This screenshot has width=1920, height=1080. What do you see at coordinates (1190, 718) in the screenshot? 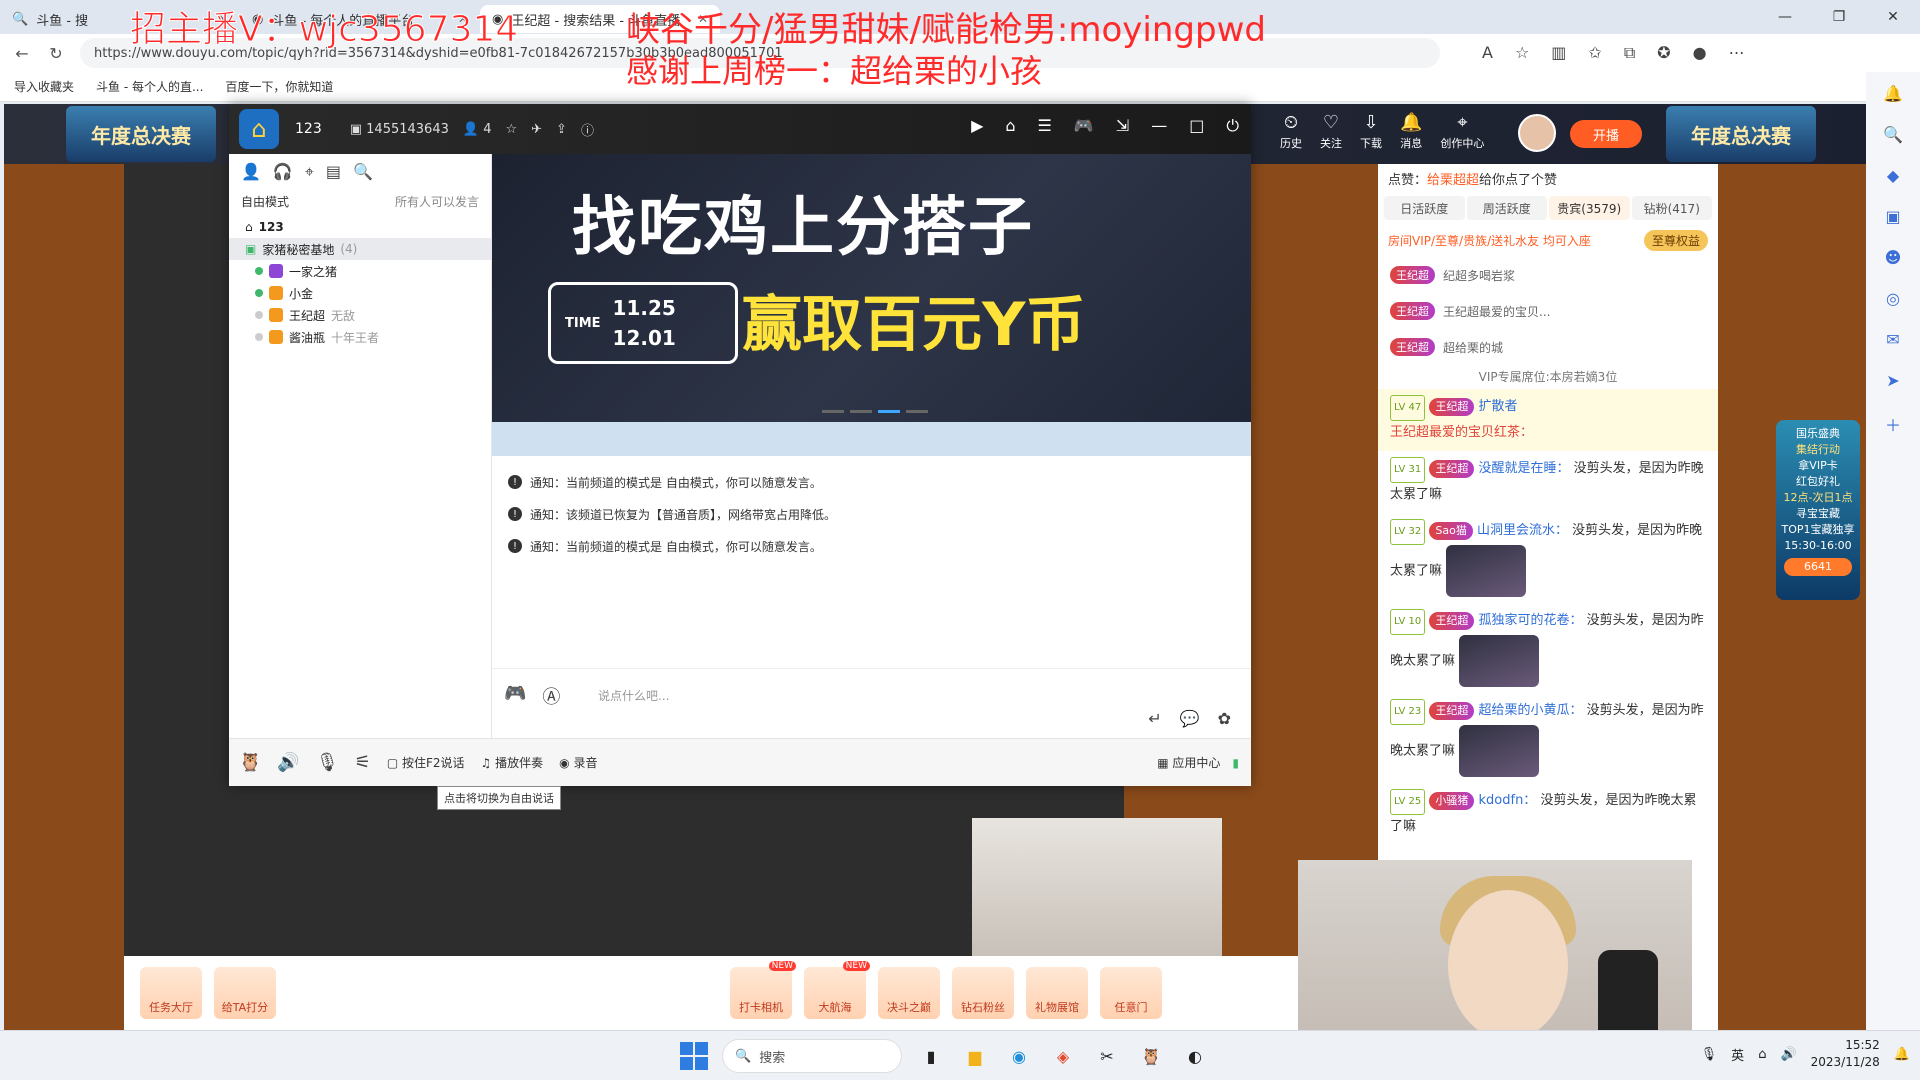
I see `bubble-icon: 💬` at bounding box center [1190, 718].